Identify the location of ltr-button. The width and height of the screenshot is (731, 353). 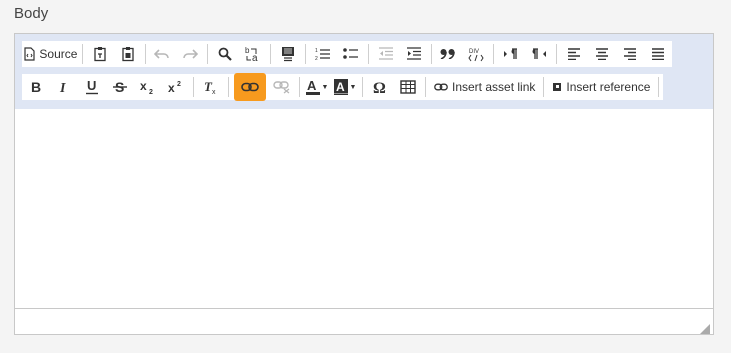
(511, 54).